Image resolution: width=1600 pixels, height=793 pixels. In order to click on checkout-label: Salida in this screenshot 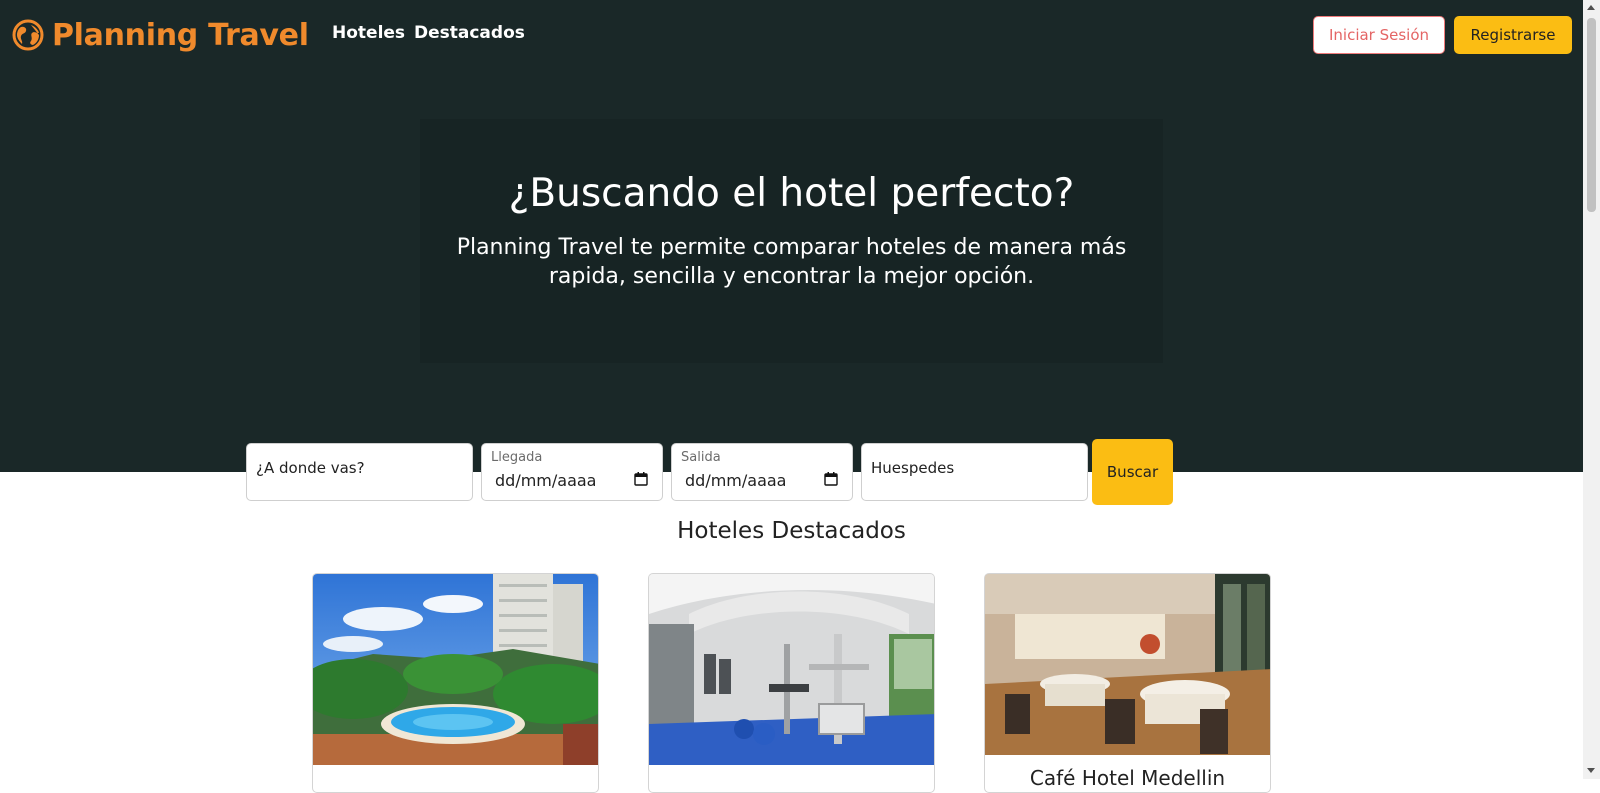, I will do `click(701, 457)`.